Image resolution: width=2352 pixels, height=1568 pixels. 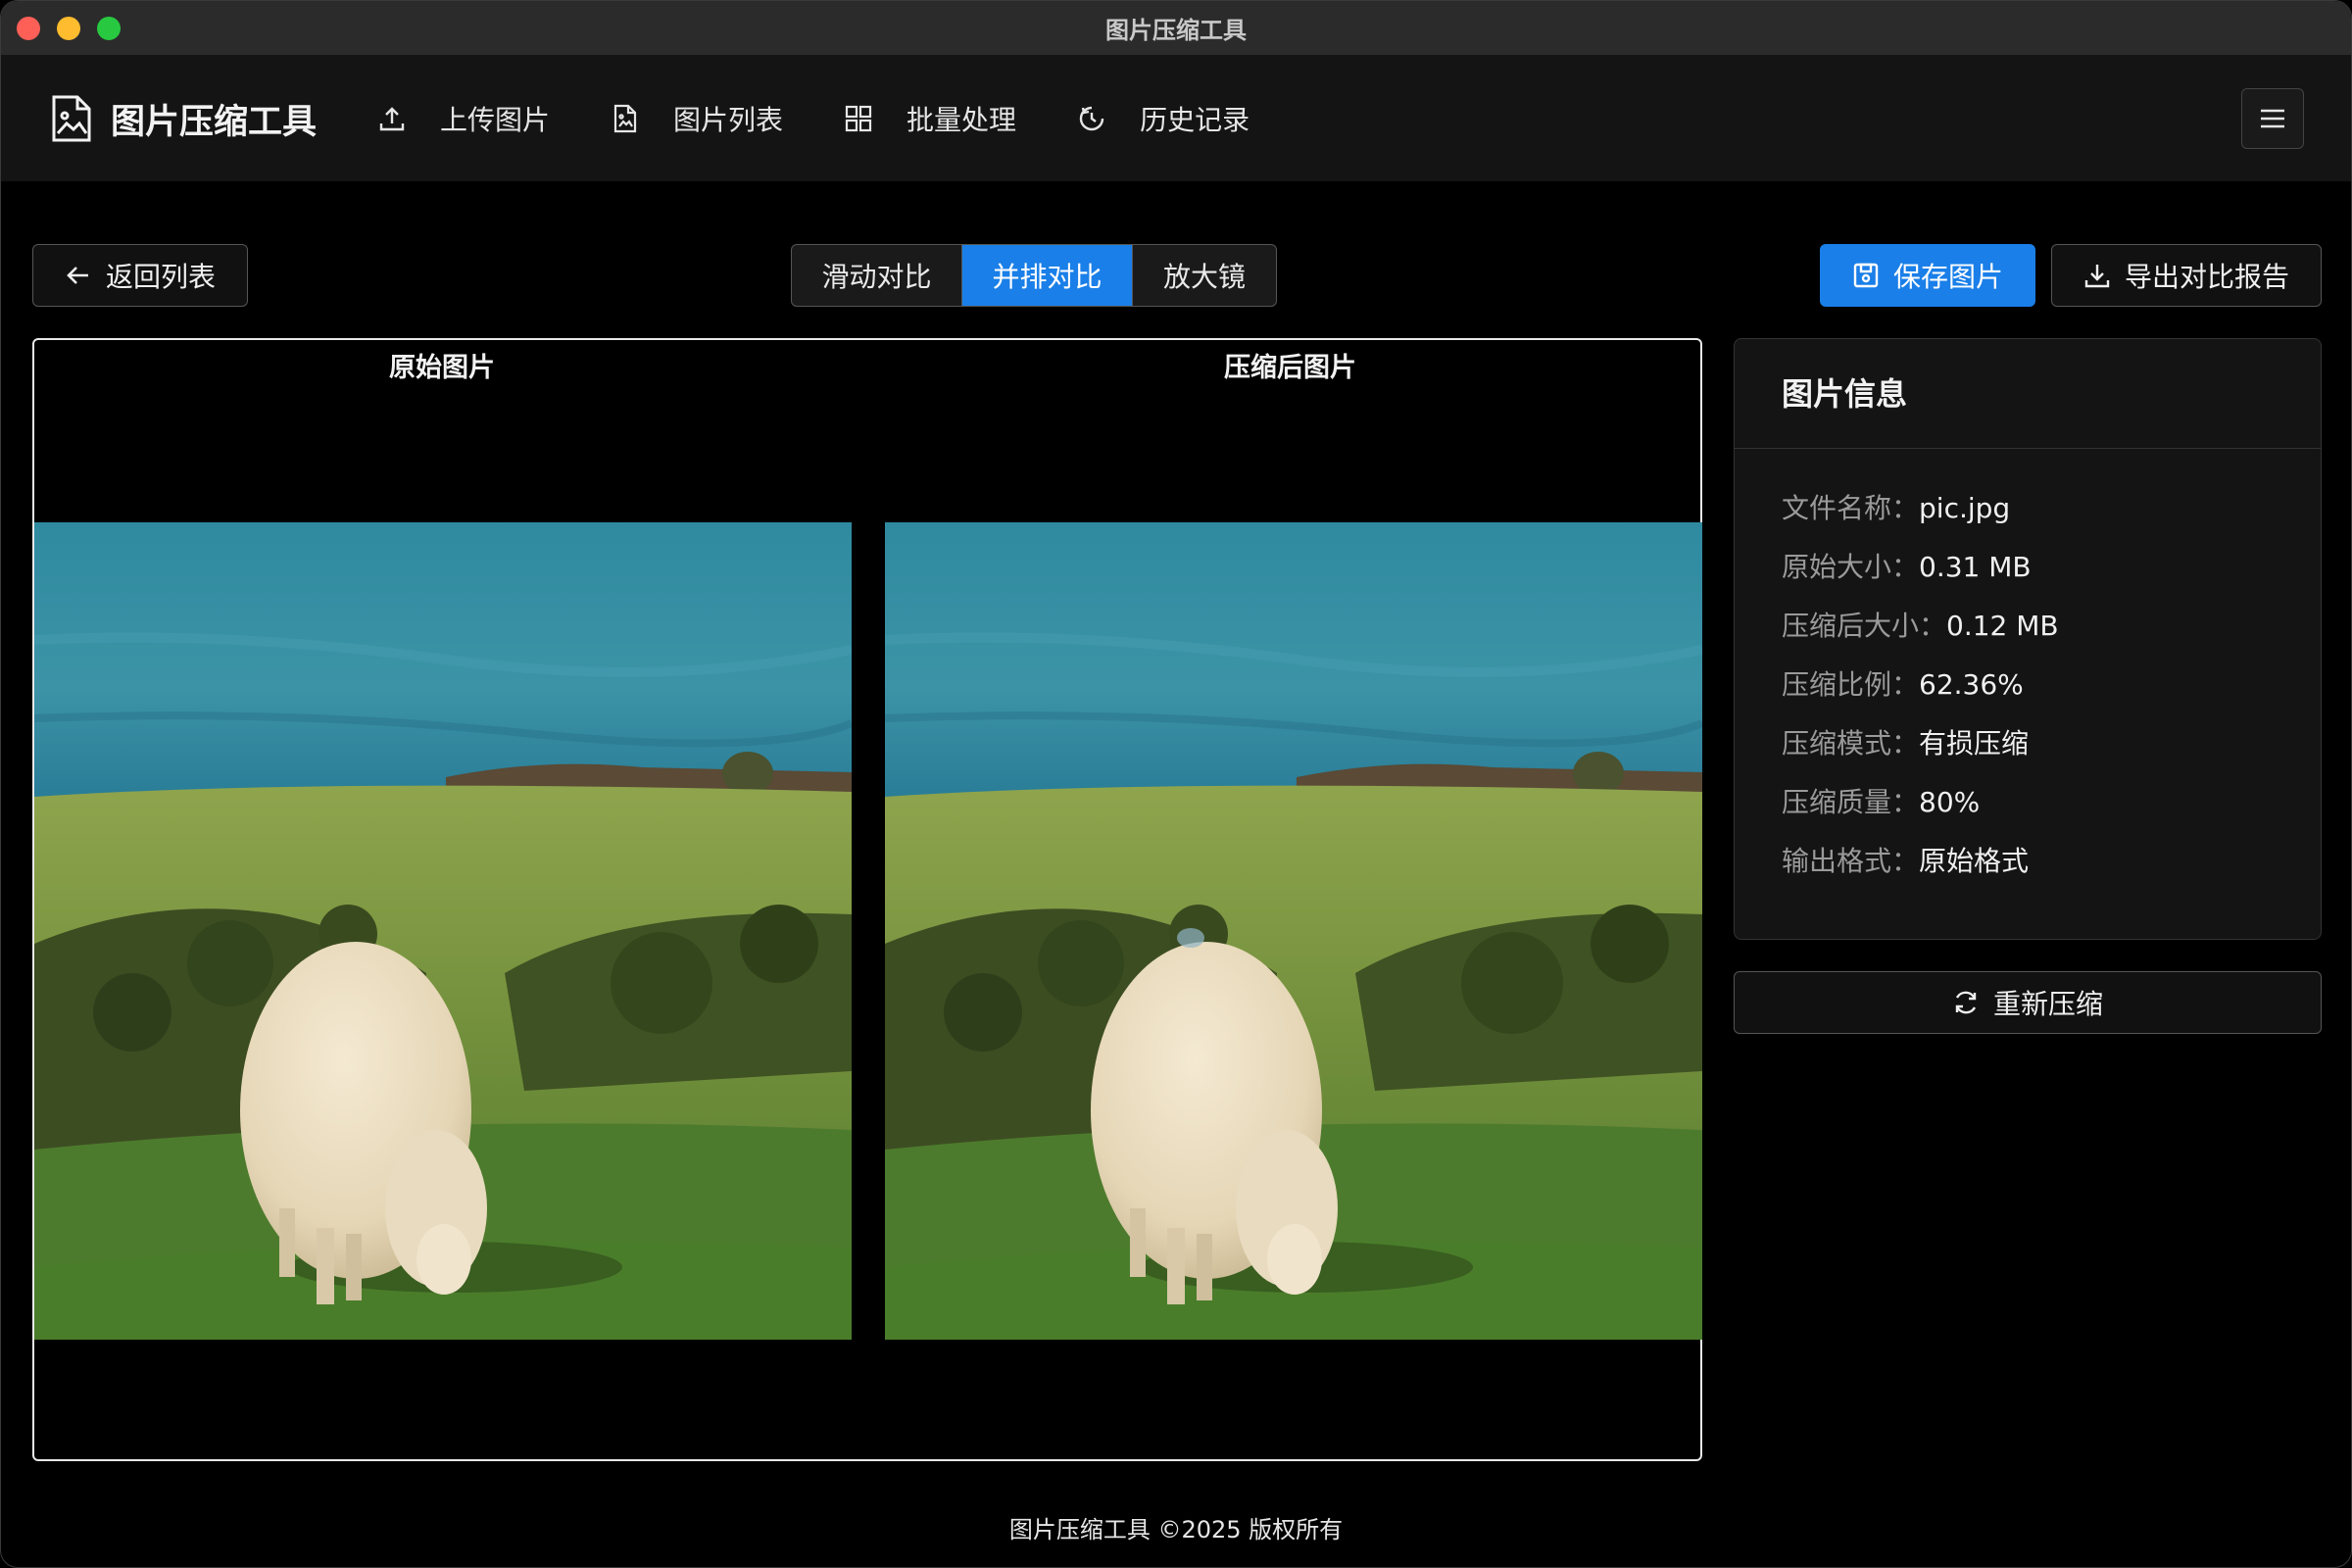 I want to click on compare-mode-switch: 滑动对比 并排对比 放大镜, so click(x=1034, y=275).